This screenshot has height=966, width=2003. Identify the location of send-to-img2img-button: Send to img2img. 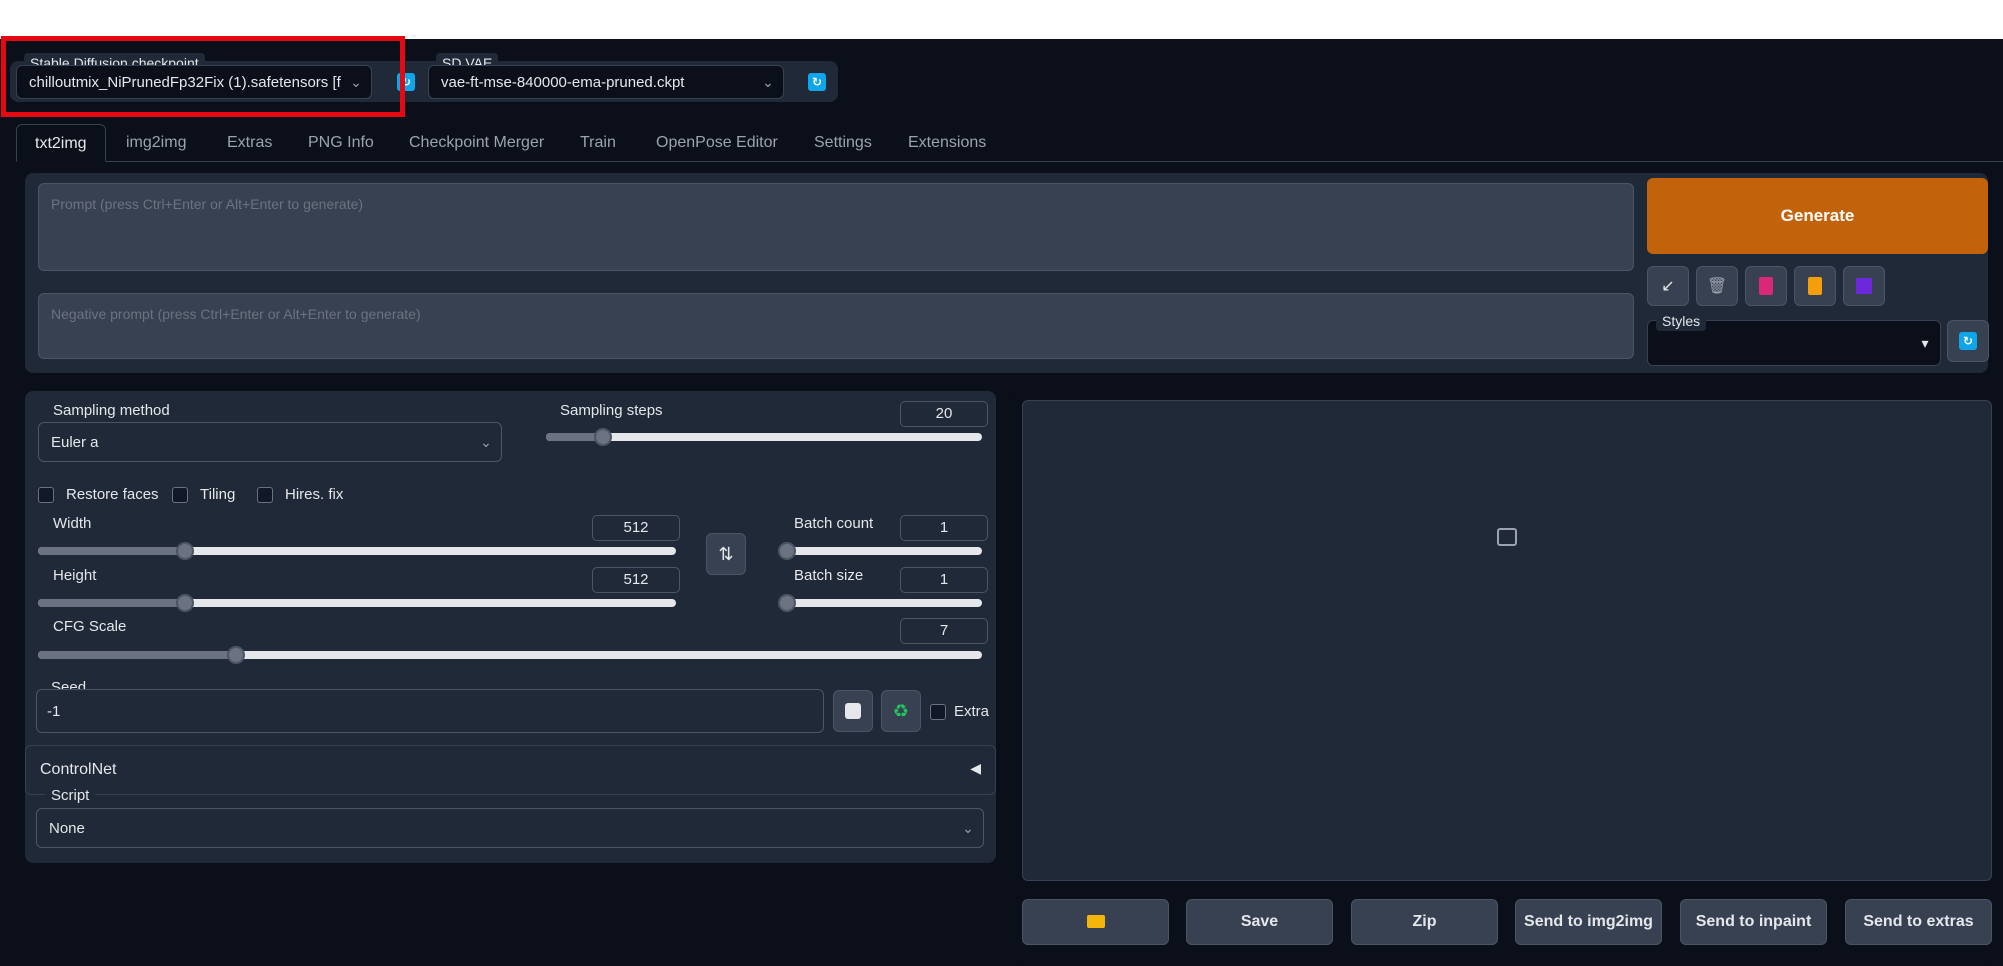
(1588, 922).